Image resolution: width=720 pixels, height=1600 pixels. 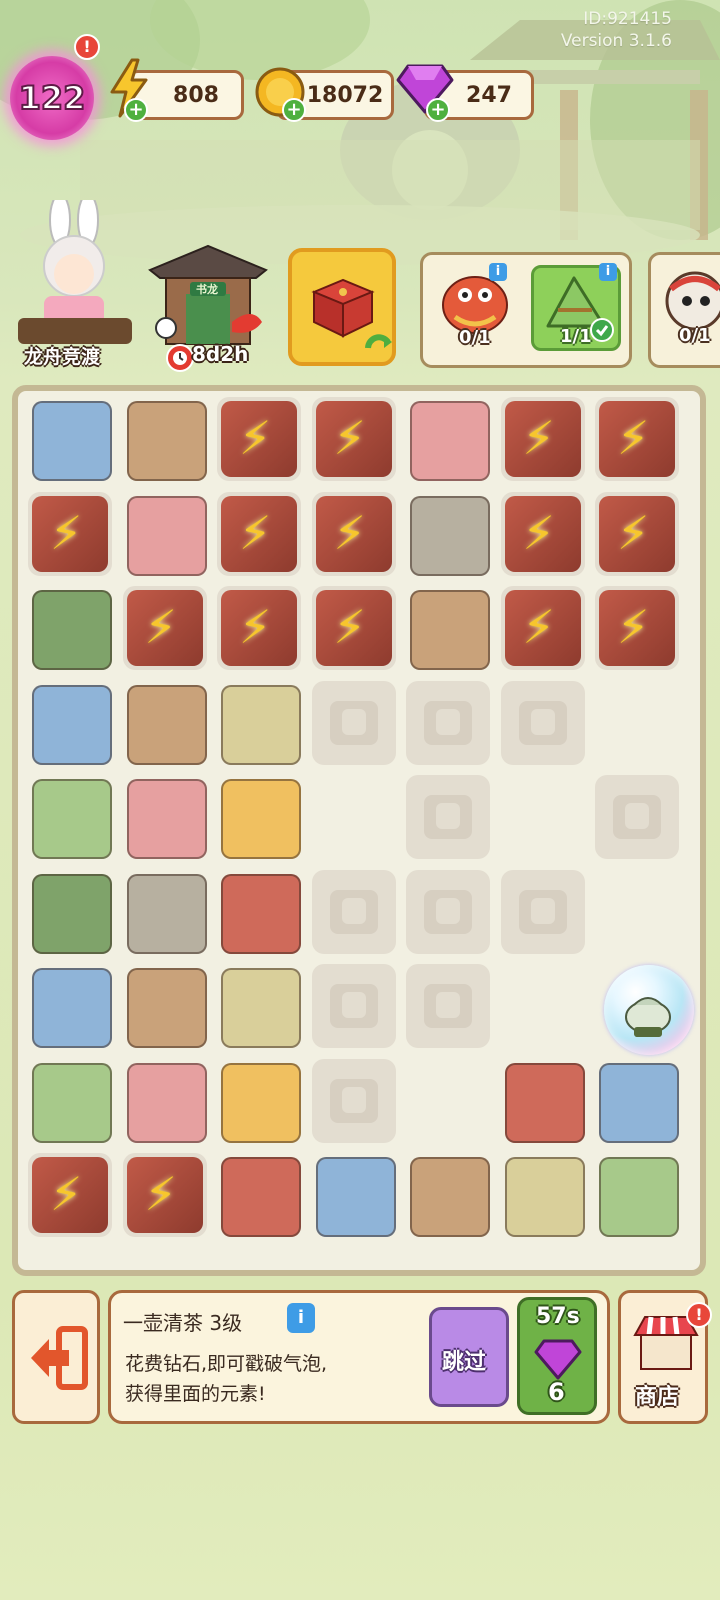 What do you see at coordinates (649, 1010) in the screenshot?
I see `tea-bubble` at bounding box center [649, 1010].